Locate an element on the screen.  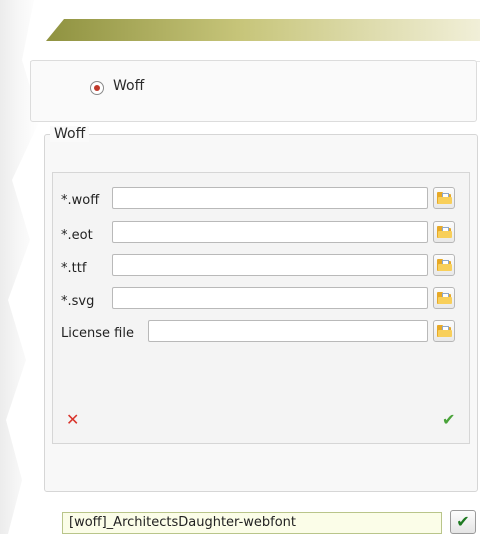
ttf-browse-button is located at coordinates (444, 265).